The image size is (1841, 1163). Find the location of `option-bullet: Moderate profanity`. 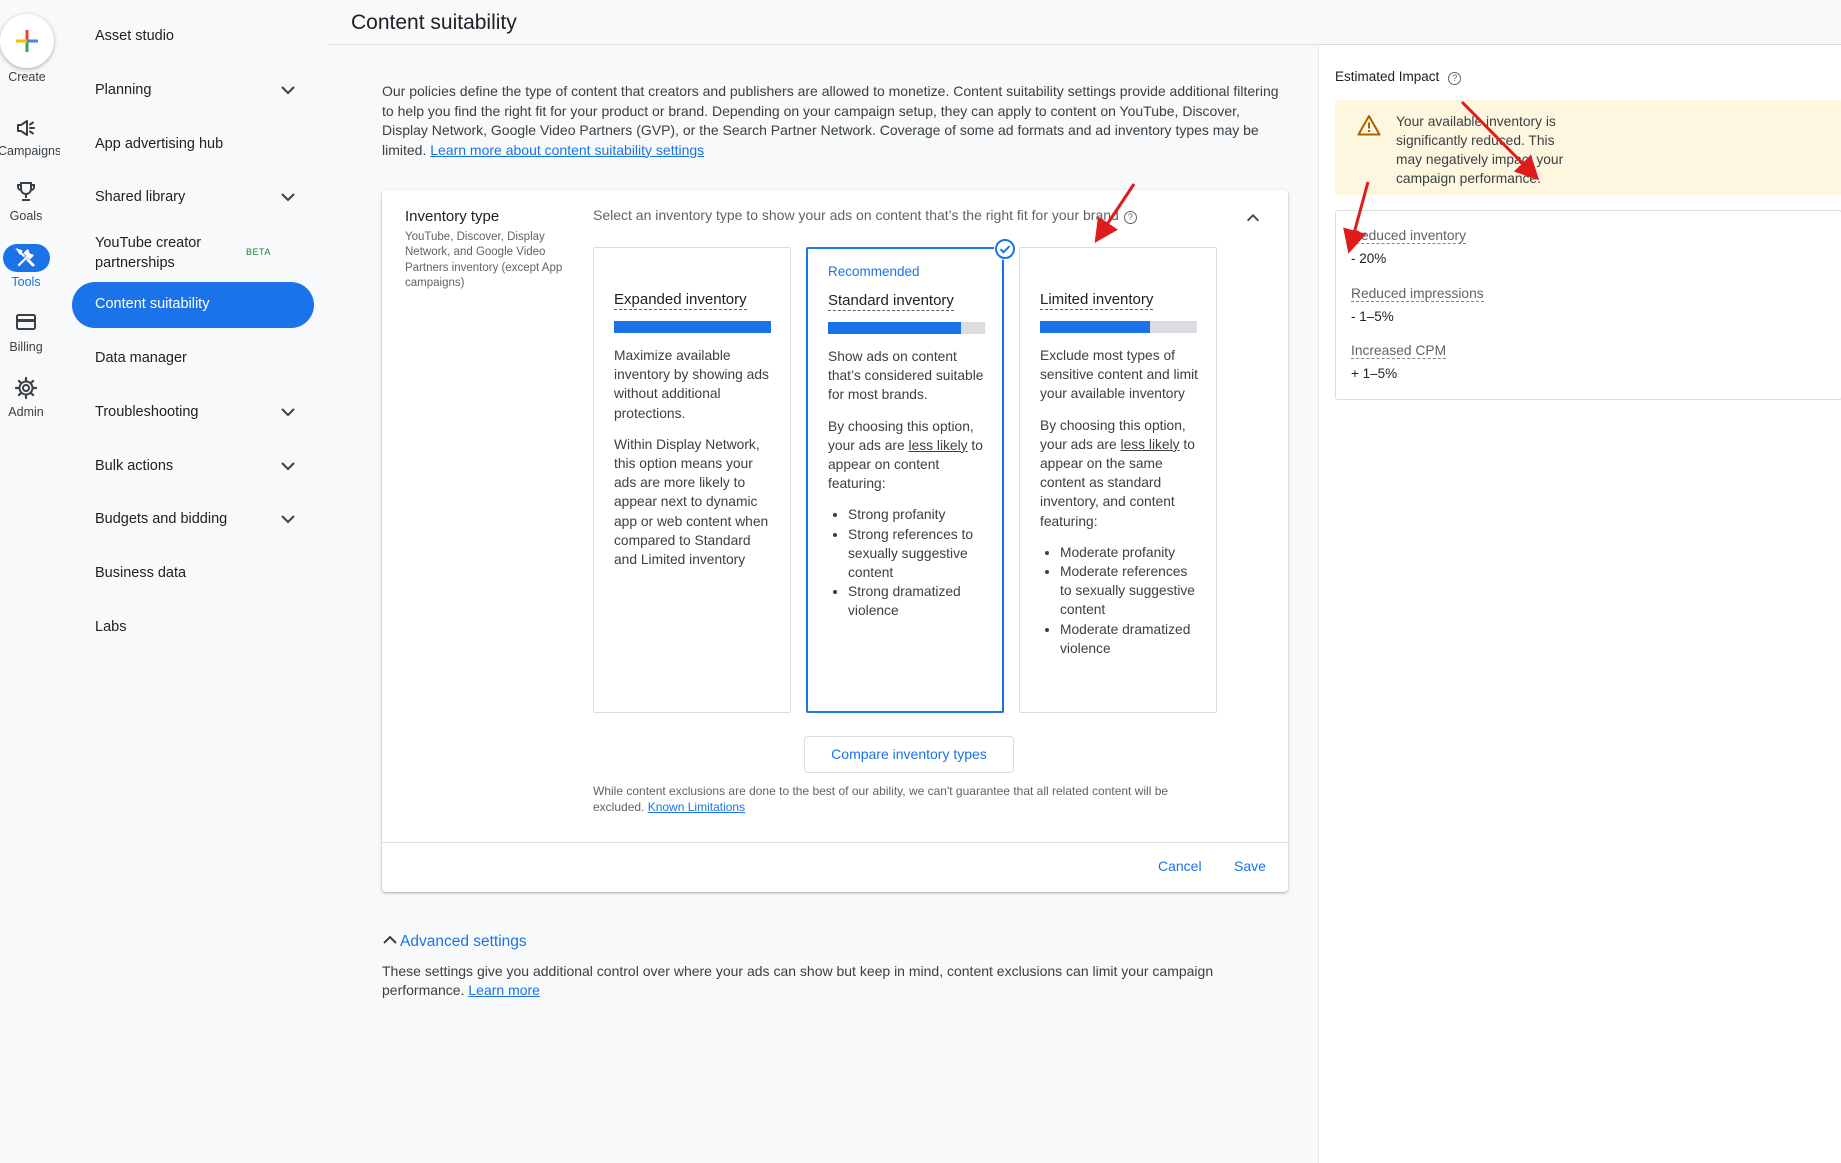

option-bullet: Moderate profanity is located at coordinates (1131, 552).